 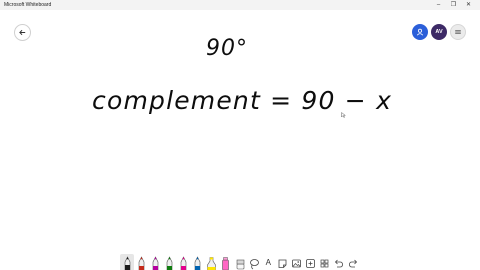 I want to click on pen-green-icon, so click(x=169, y=263).